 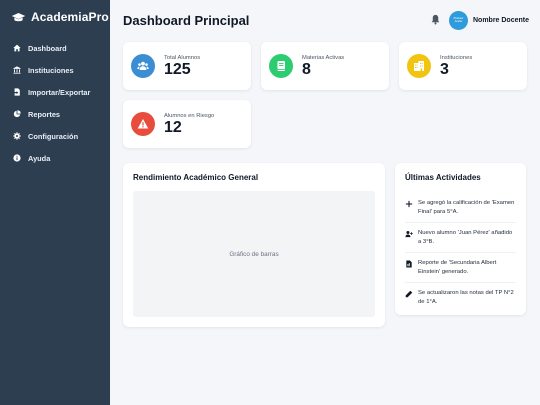 I want to click on stat-label: Alumnos en Riesgo, so click(x=189, y=115).